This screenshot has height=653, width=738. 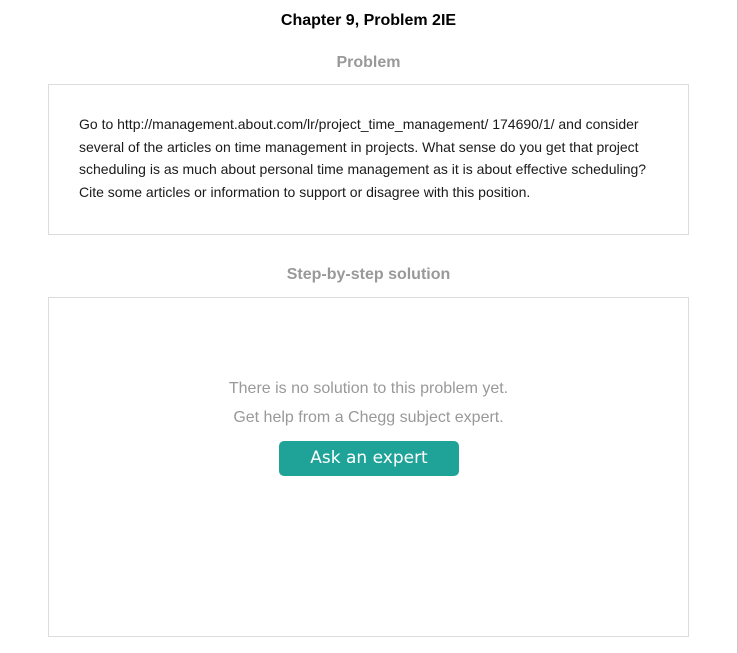 What do you see at coordinates (369, 458) in the screenshot?
I see `ask-an-expert-button: Ask an expert` at bounding box center [369, 458].